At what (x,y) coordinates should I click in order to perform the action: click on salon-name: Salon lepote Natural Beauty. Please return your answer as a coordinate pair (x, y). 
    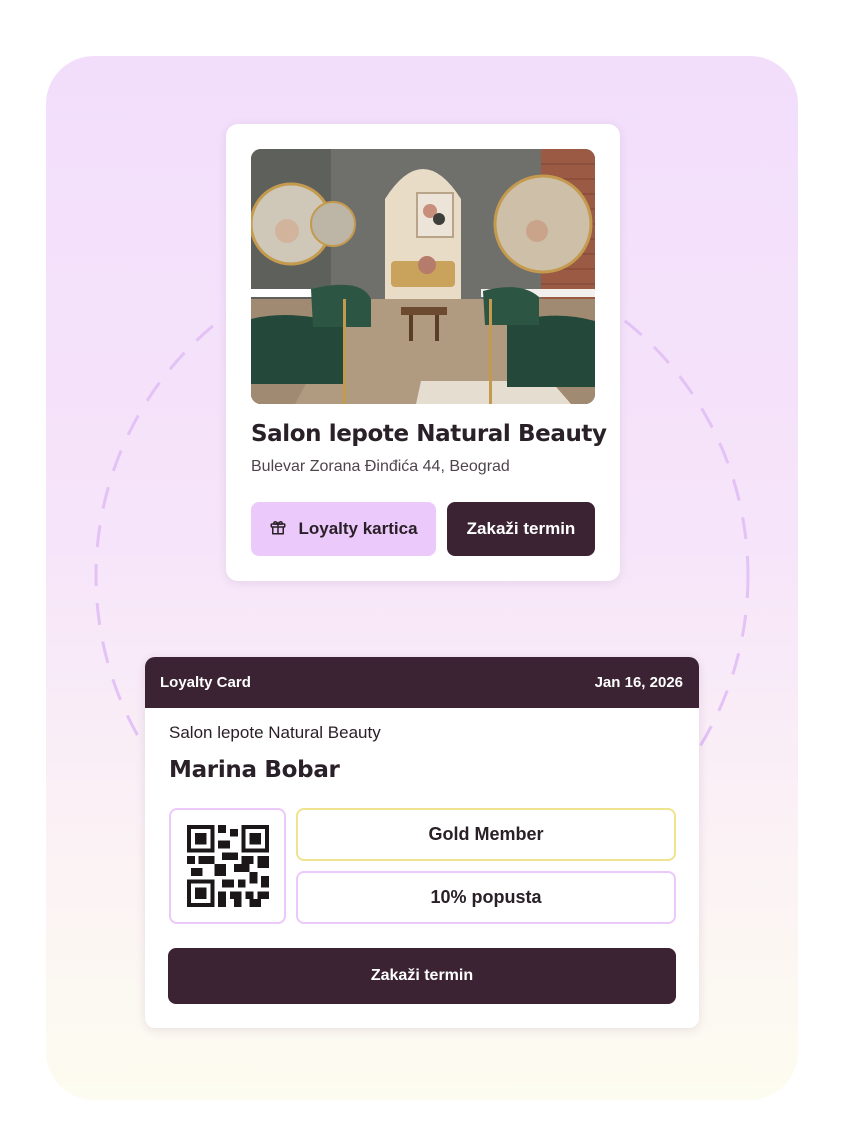
    Looking at the image, I should click on (429, 434).